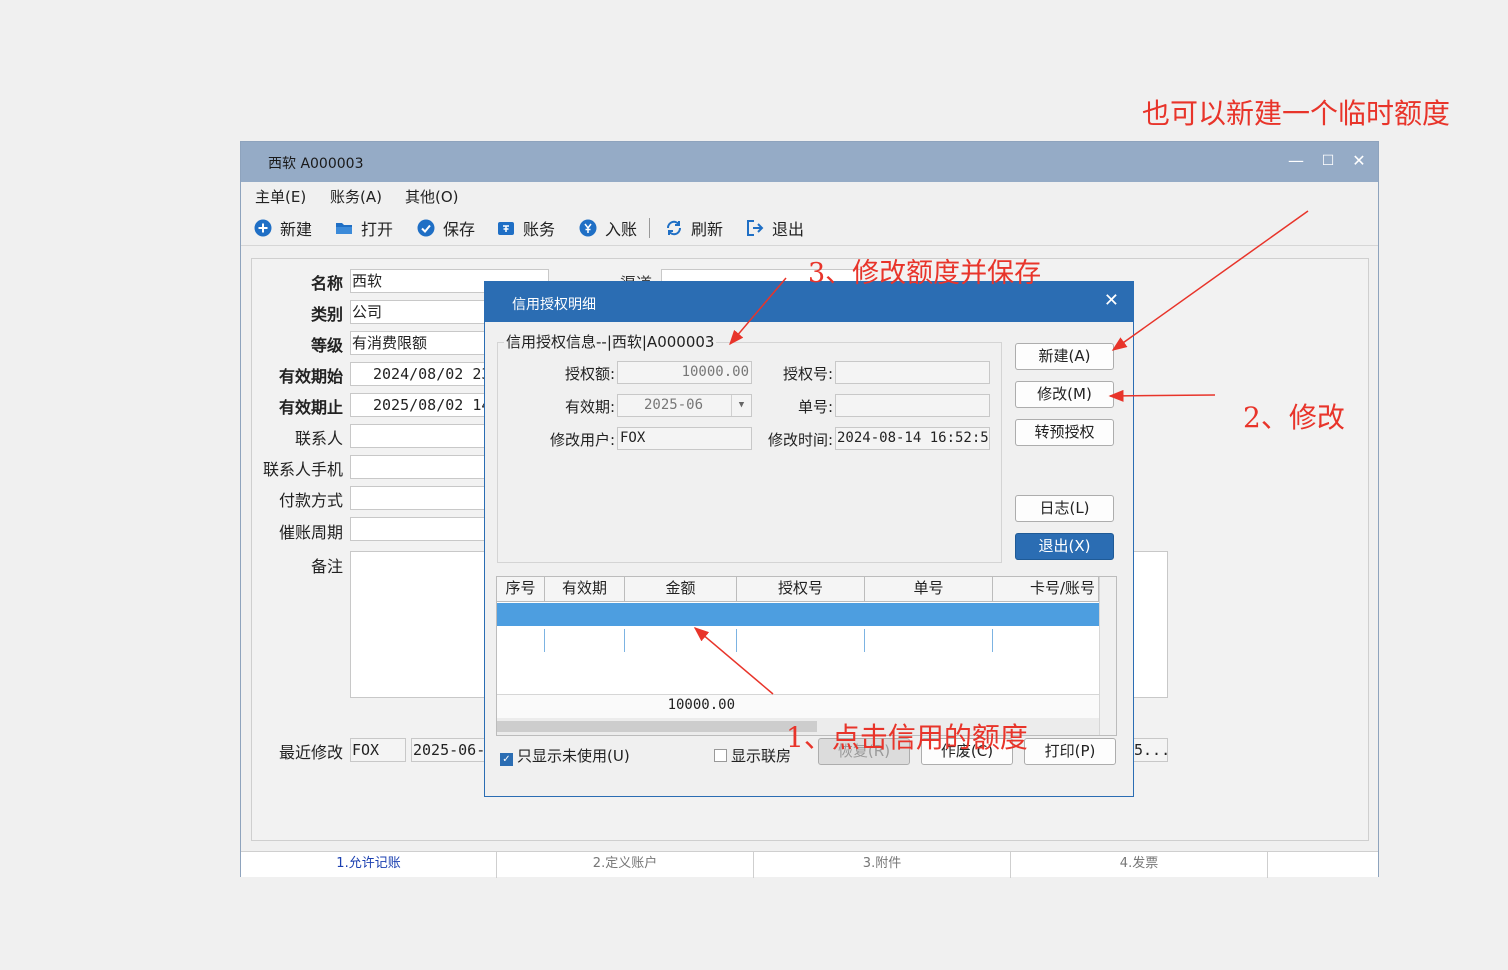  Describe the element at coordinates (554, 305) in the screenshot. I see `dialog-title: 信用授权明细` at that location.